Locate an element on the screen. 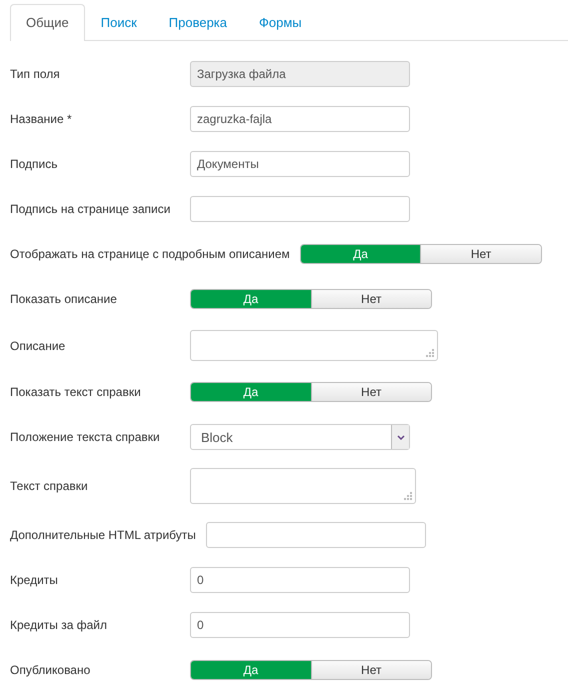 The image size is (568, 693). field-label: Название * is located at coordinates (41, 119).